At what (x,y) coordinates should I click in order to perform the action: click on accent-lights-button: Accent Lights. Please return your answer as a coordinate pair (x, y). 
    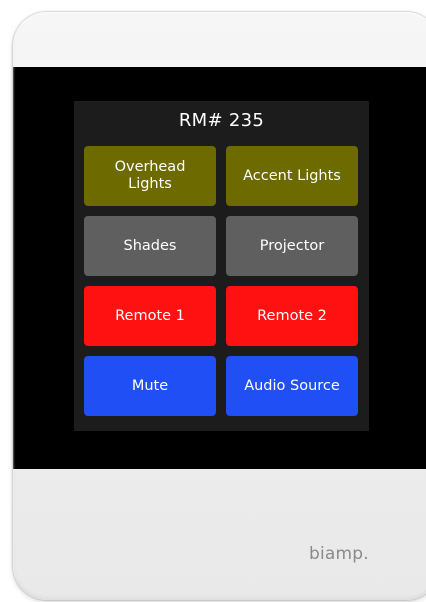
    Looking at the image, I should click on (292, 176).